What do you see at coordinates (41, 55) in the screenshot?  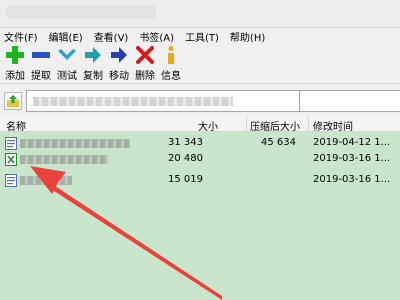 I see `extract-icon` at bounding box center [41, 55].